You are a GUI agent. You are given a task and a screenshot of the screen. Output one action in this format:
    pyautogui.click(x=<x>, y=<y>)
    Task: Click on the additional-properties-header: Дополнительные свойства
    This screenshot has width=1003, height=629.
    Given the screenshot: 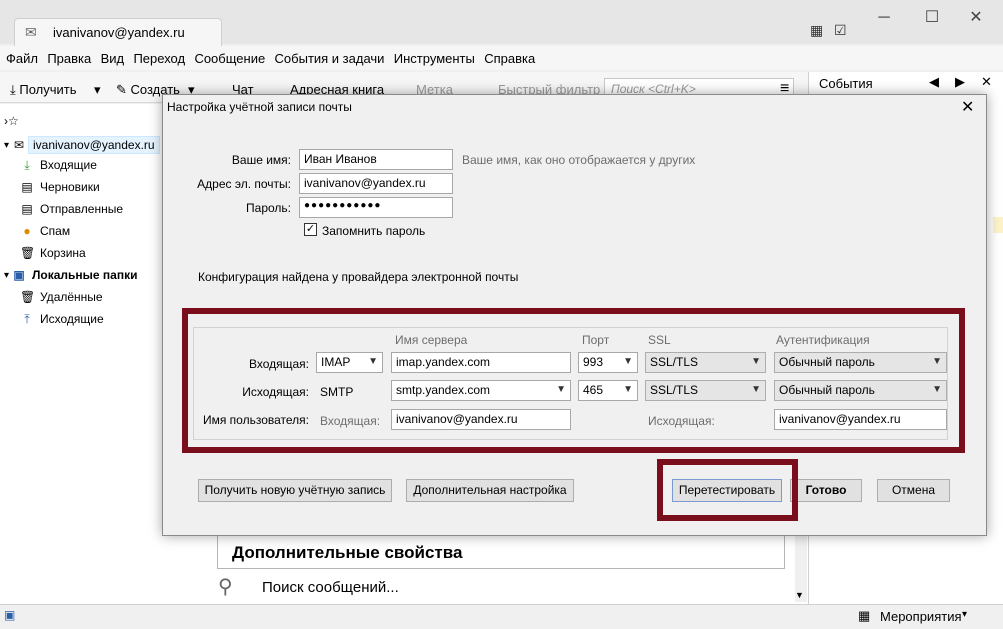 What is the action you would take?
    pyautogui.click(x=501, y=552)
    